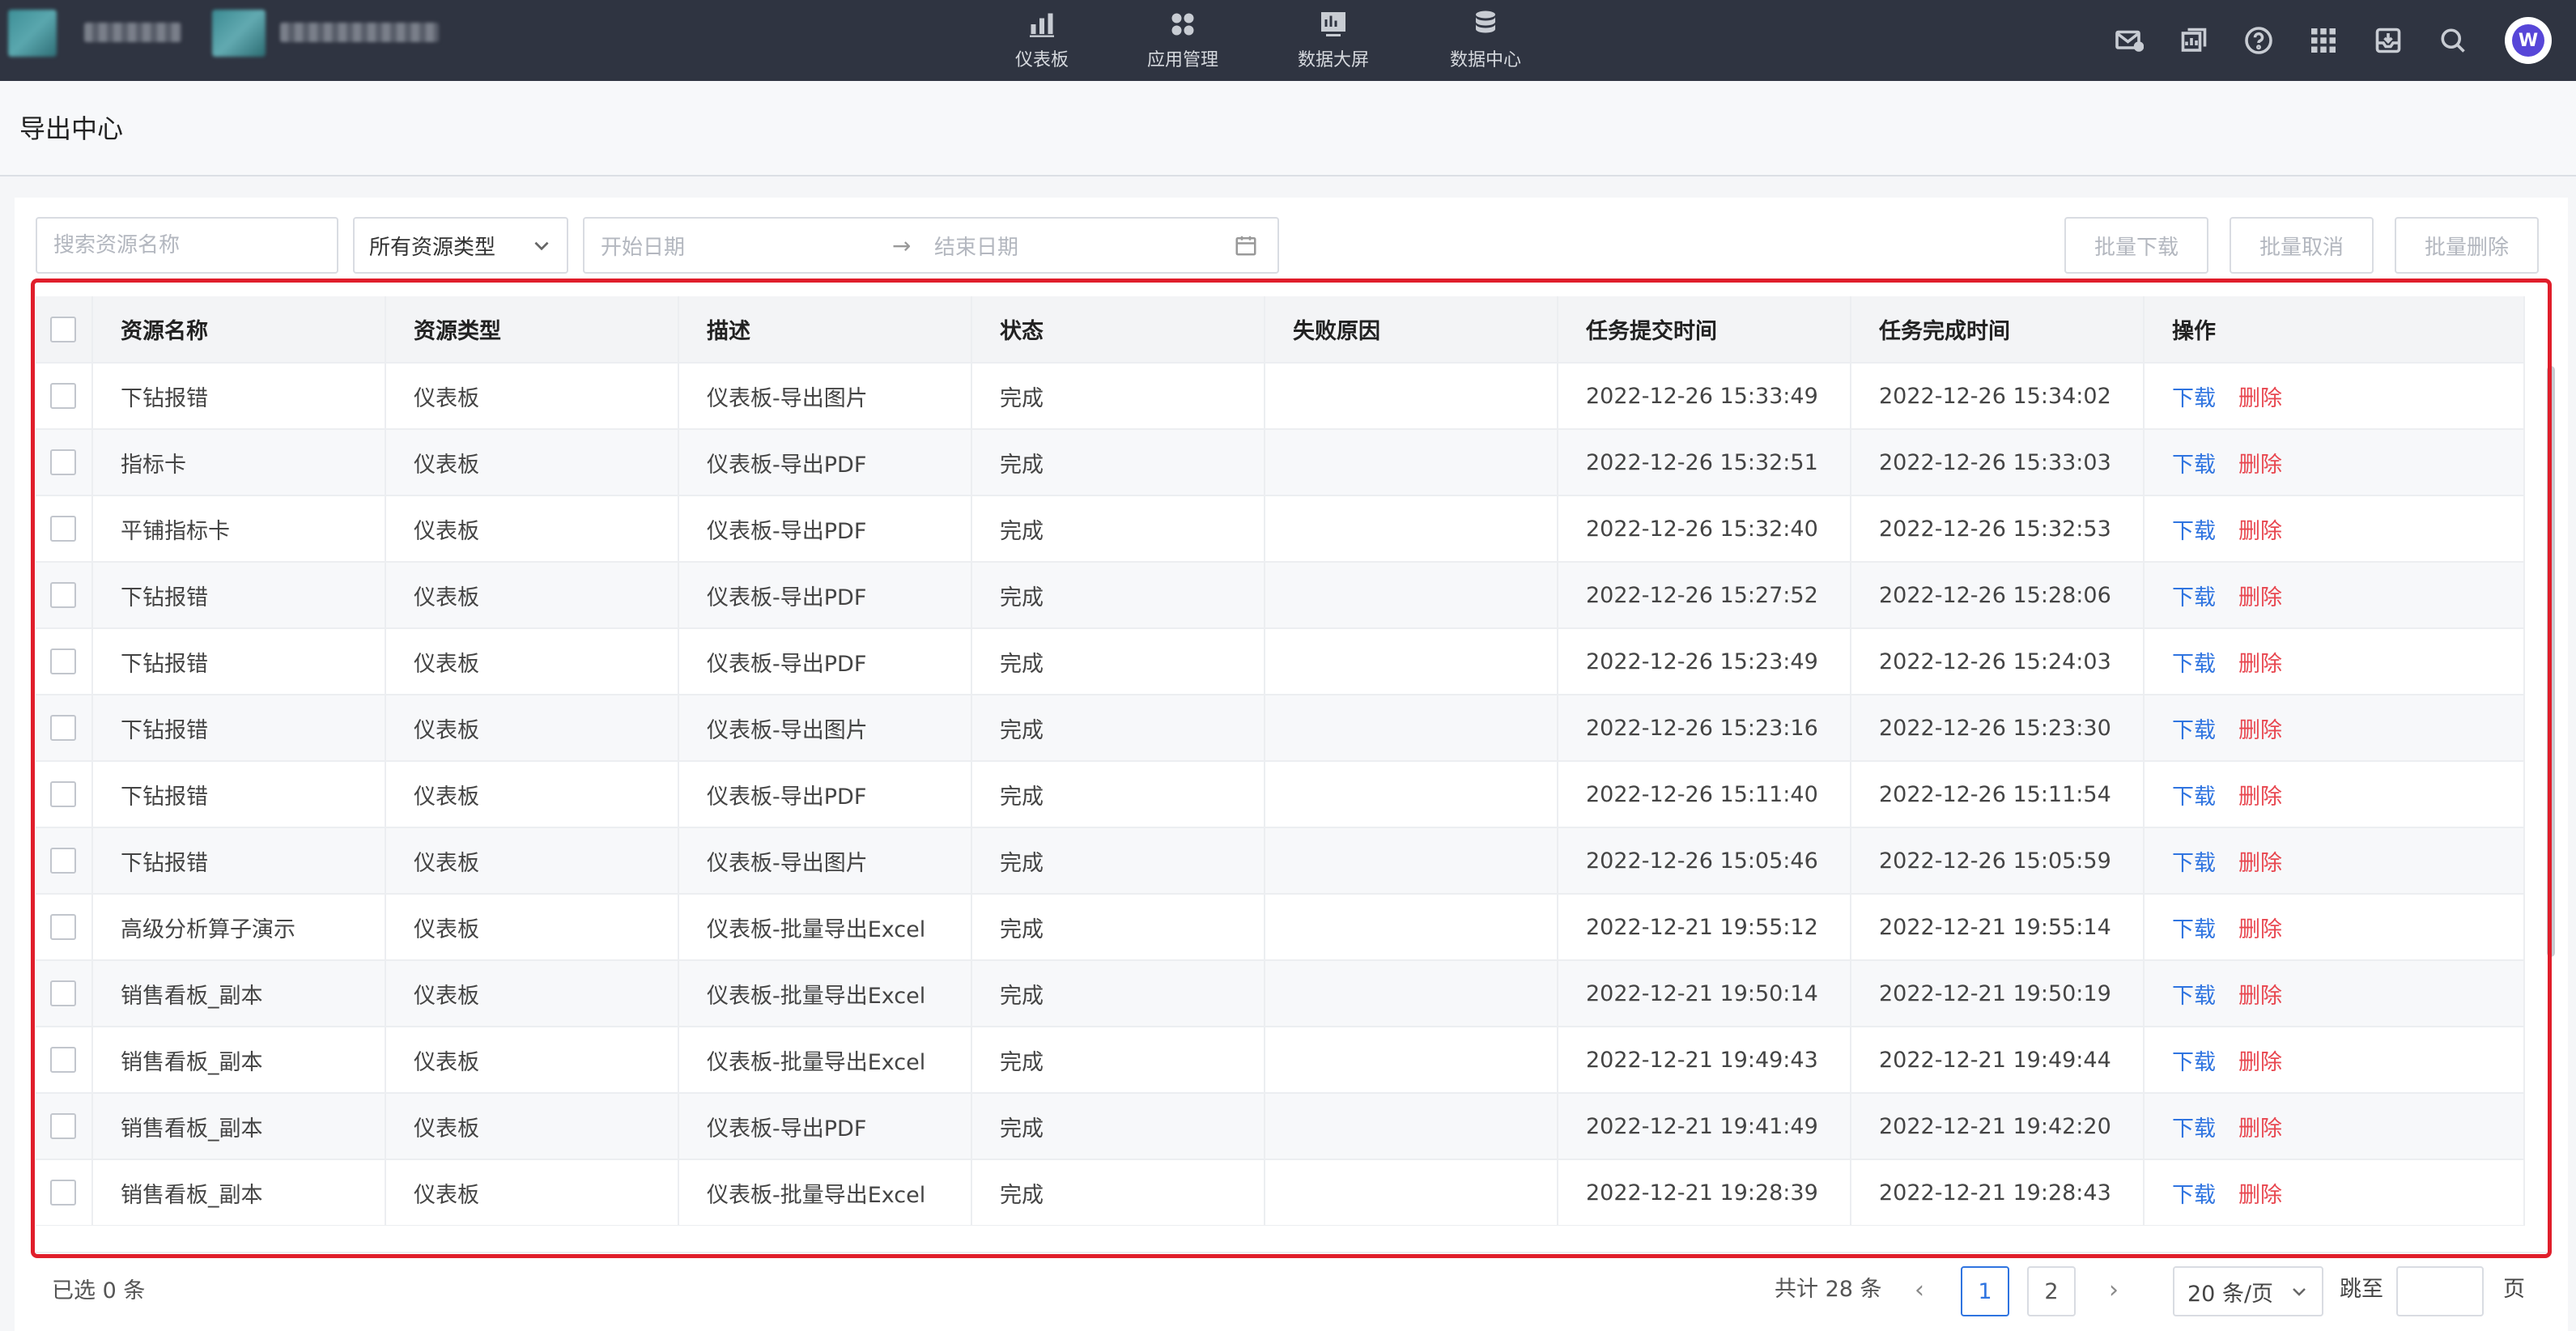  What do you see at coordinates (825, 1060) in the screenshot?
I see `cell-desc: 仪表板-批量导出Excel` at bounding box center [825, 1060].